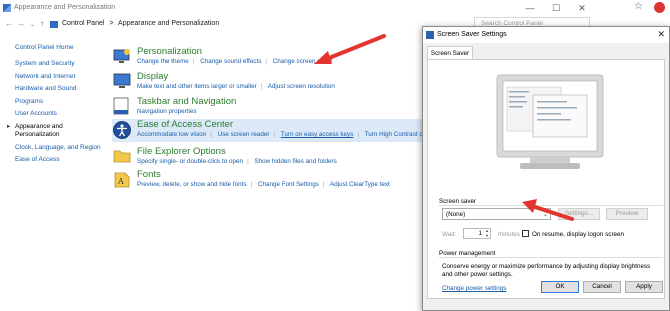 The image size is (670, 311). What do you see at coordinates (350, 49) in the screenshot?
I see `arrow-to-screen-saver-link` at bounding box center [350, 49].